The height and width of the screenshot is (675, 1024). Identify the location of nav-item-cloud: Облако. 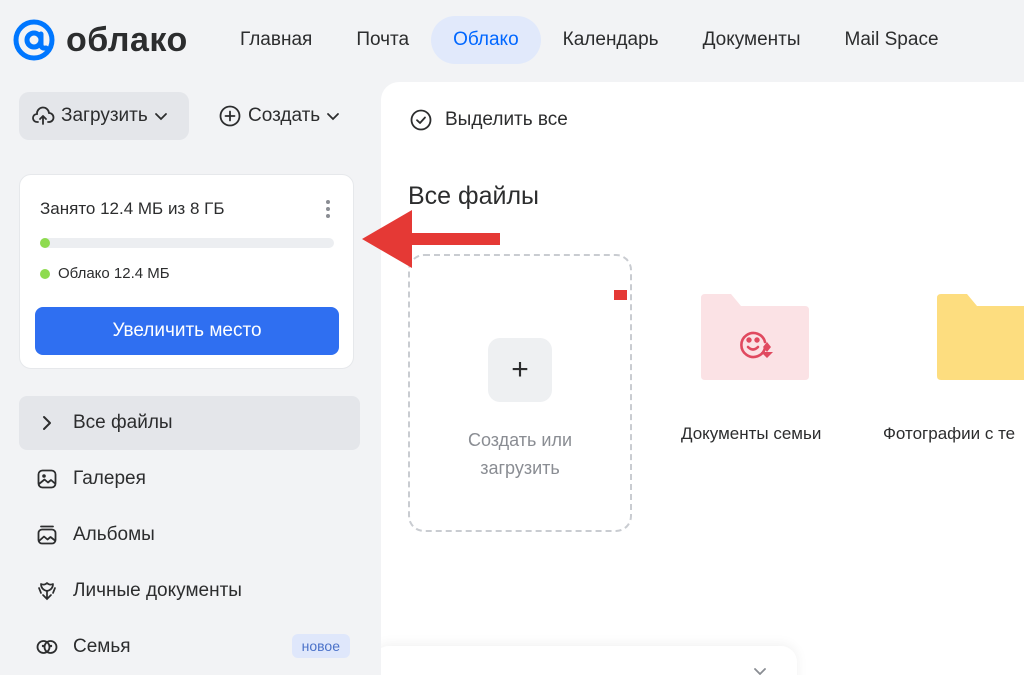
(486, 40).